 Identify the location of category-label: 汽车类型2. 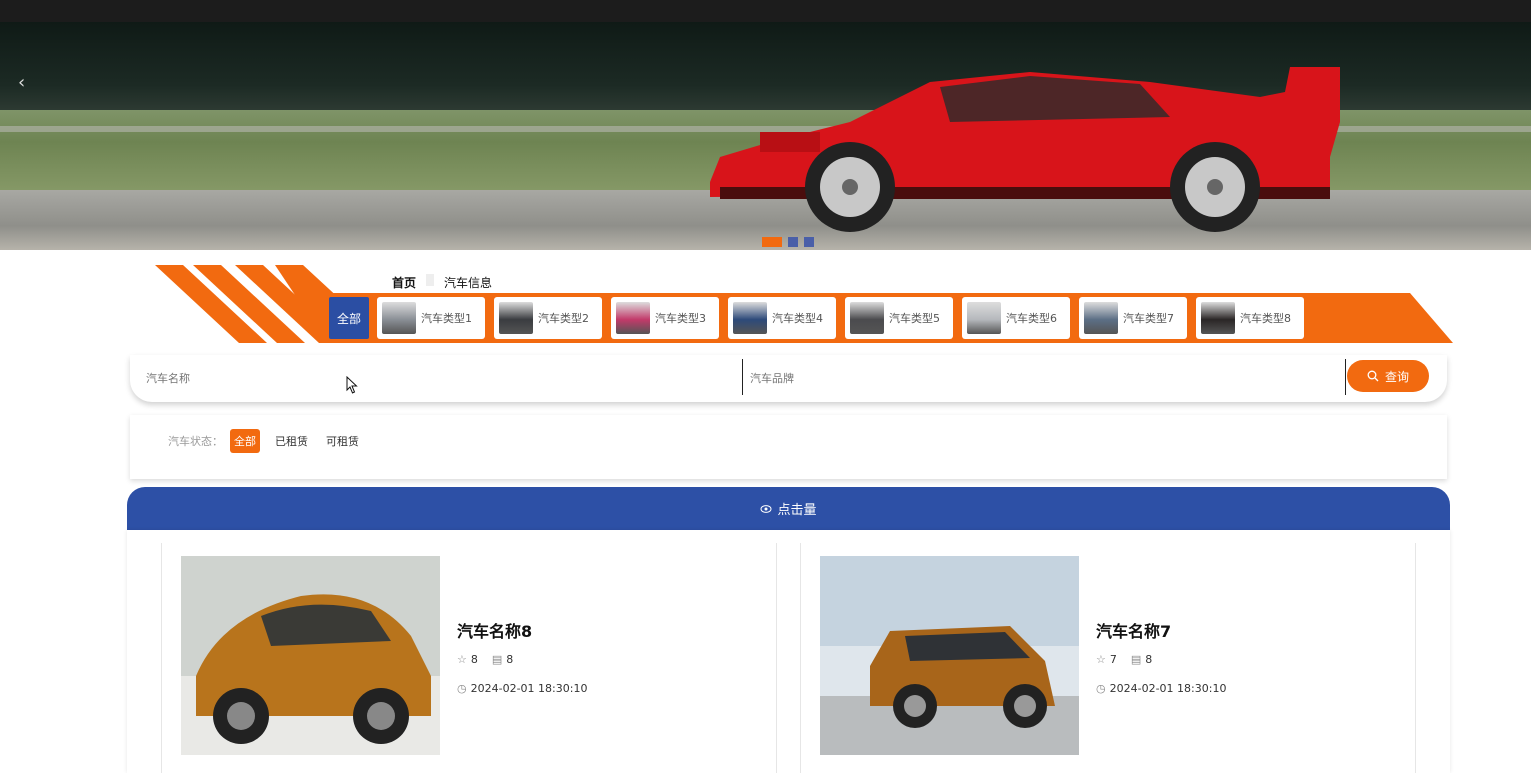
(563, 318).